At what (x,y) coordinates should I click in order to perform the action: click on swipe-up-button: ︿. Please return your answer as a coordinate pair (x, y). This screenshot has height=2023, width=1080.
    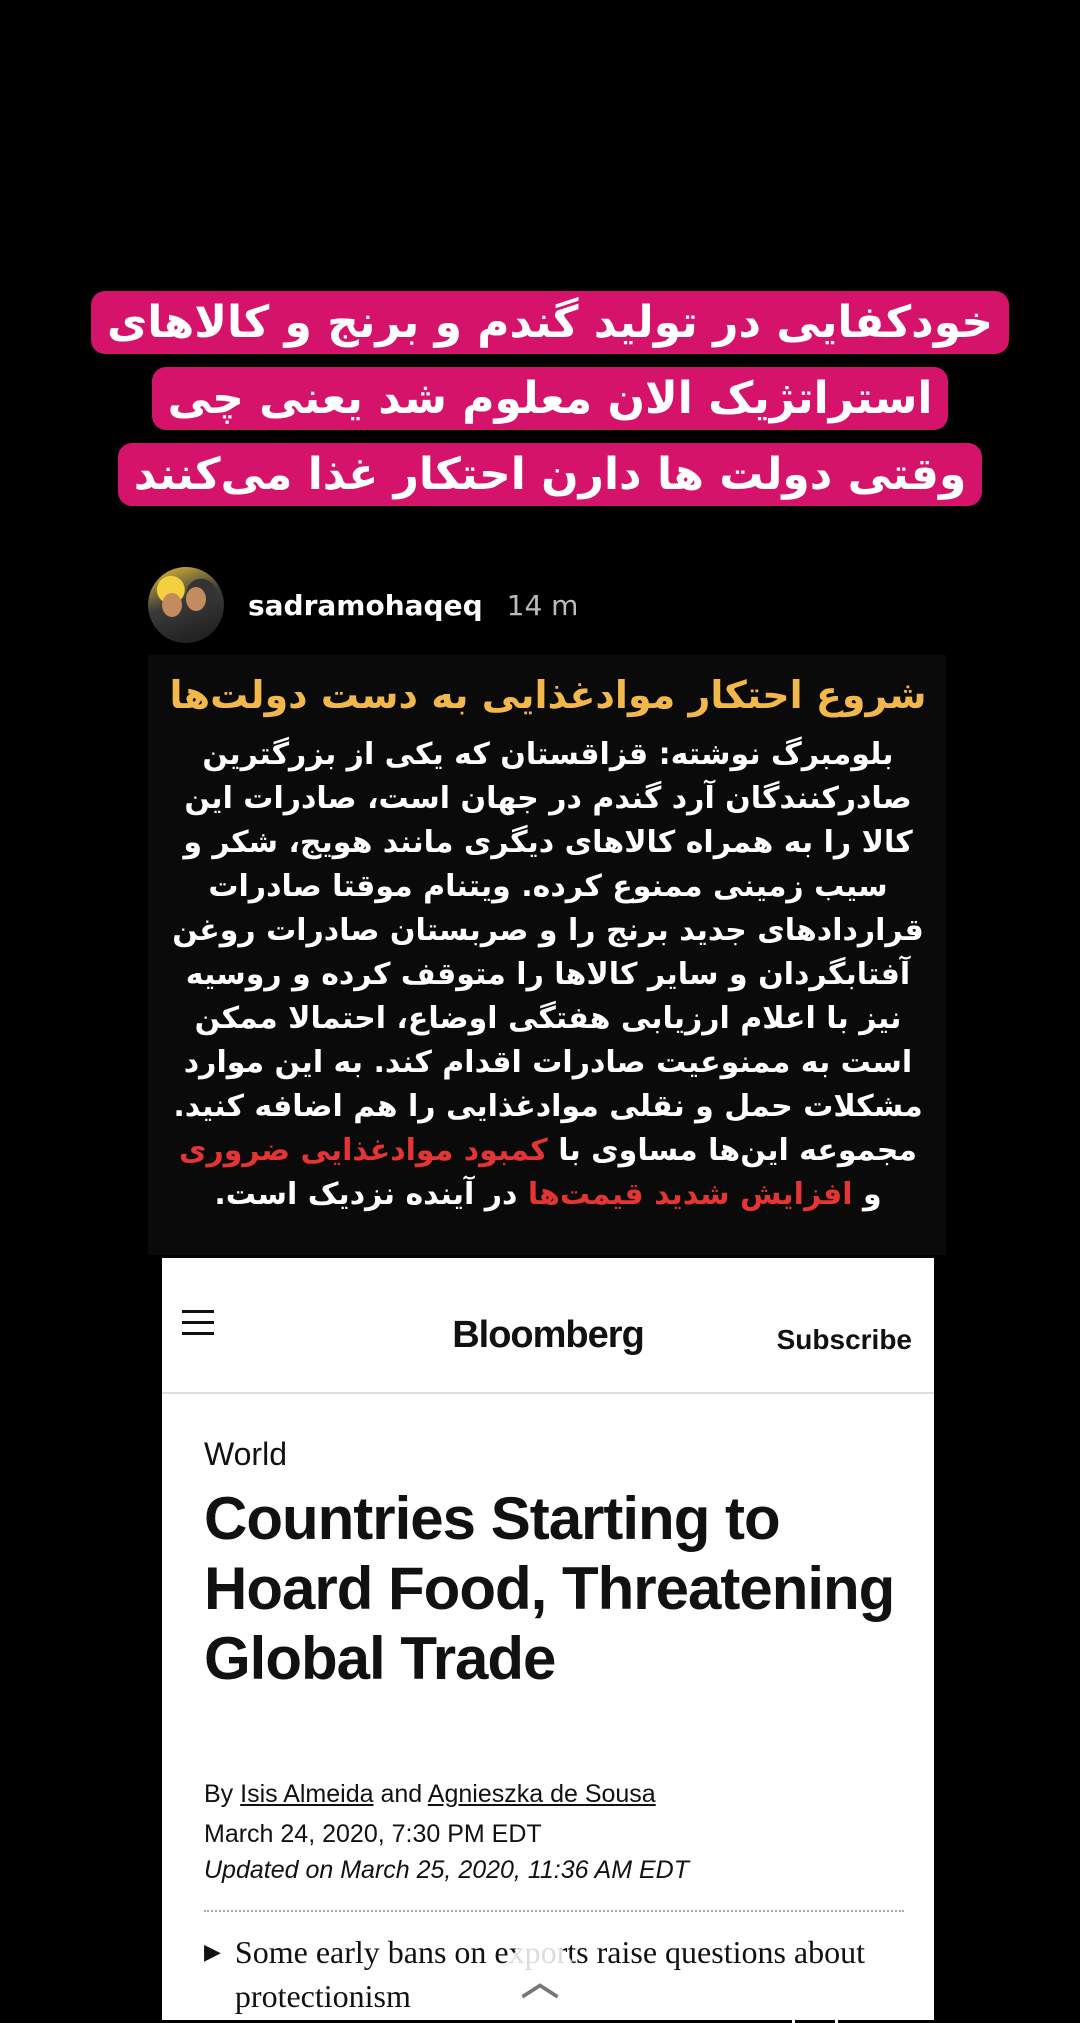
    Looking at the image, I should click on (540, 1978).